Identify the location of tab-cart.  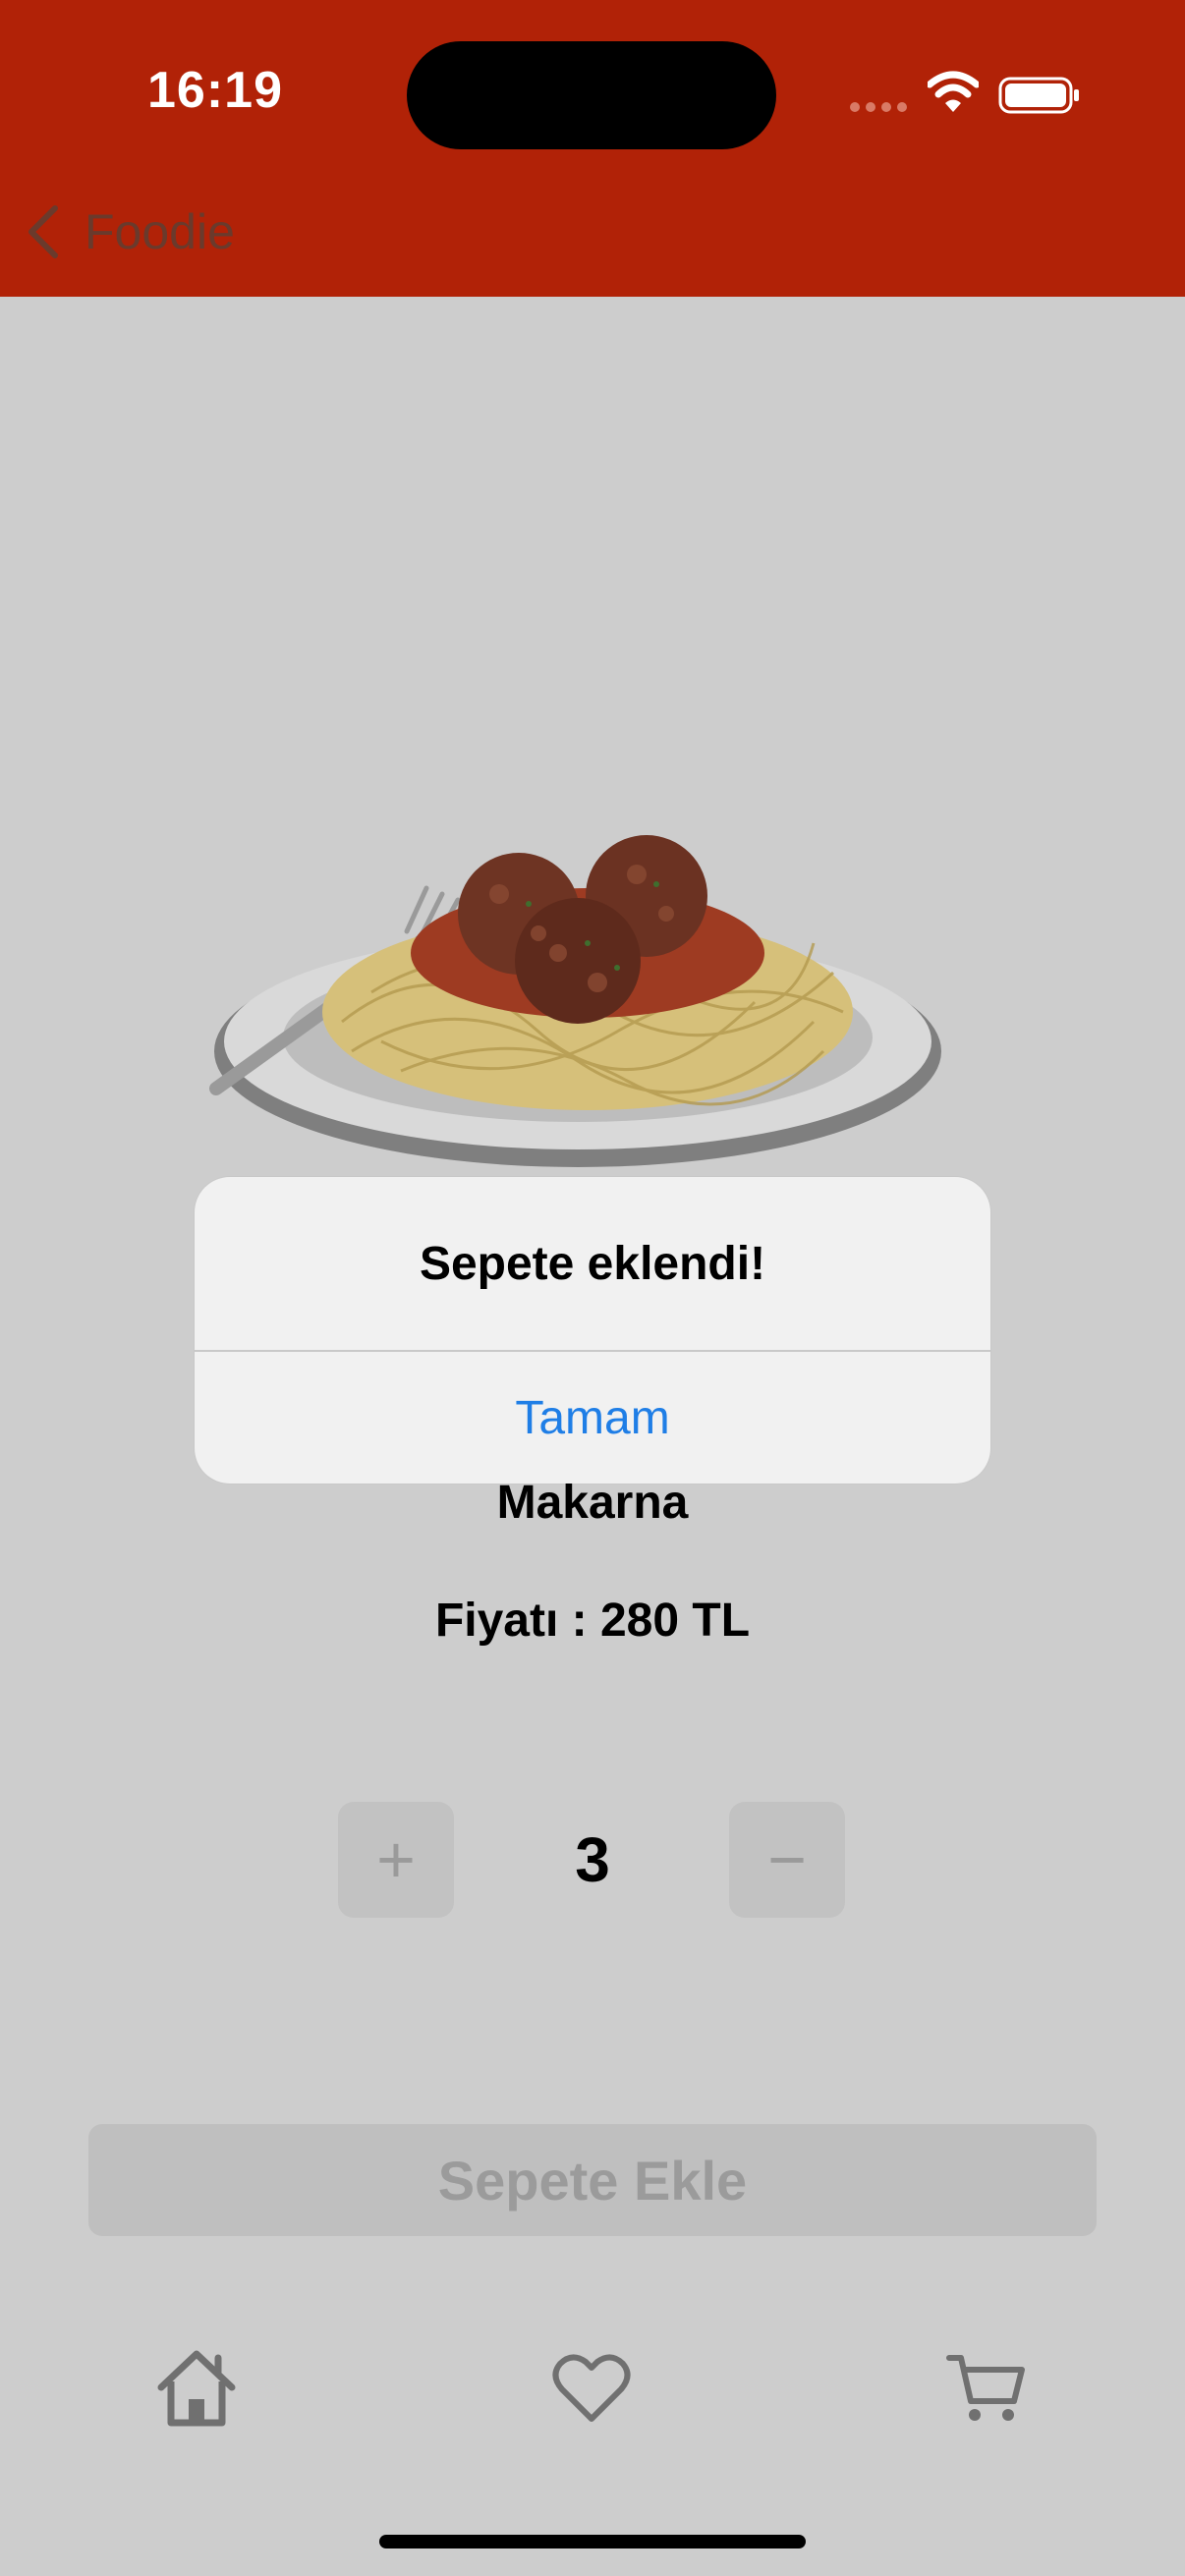
(987, 2387).